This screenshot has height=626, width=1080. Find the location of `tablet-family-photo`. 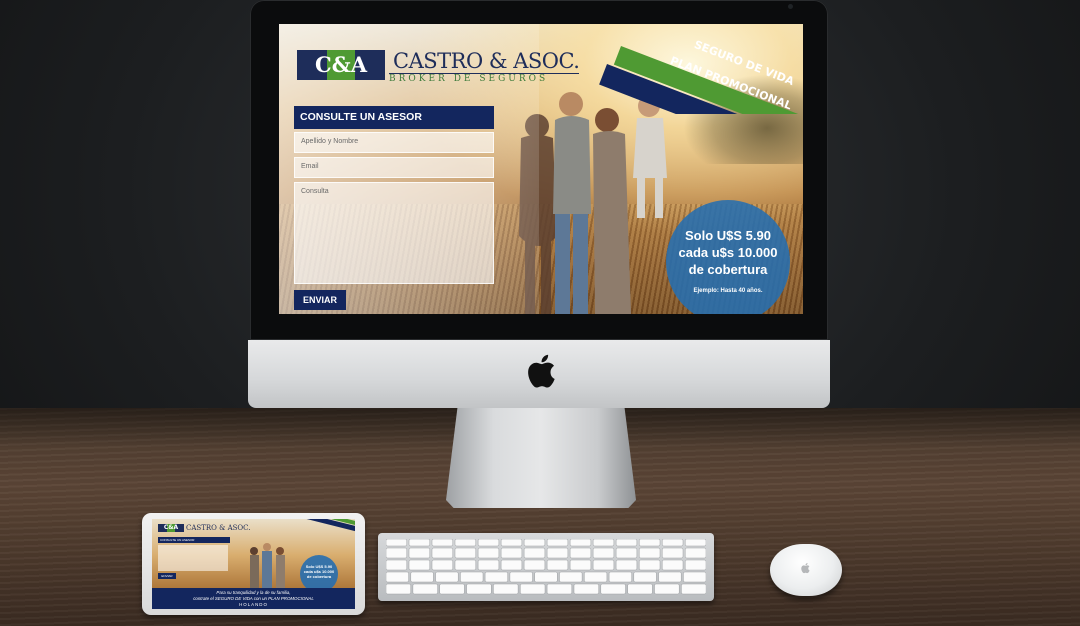

tablet-family-photo is located at coordinates (267, 567).